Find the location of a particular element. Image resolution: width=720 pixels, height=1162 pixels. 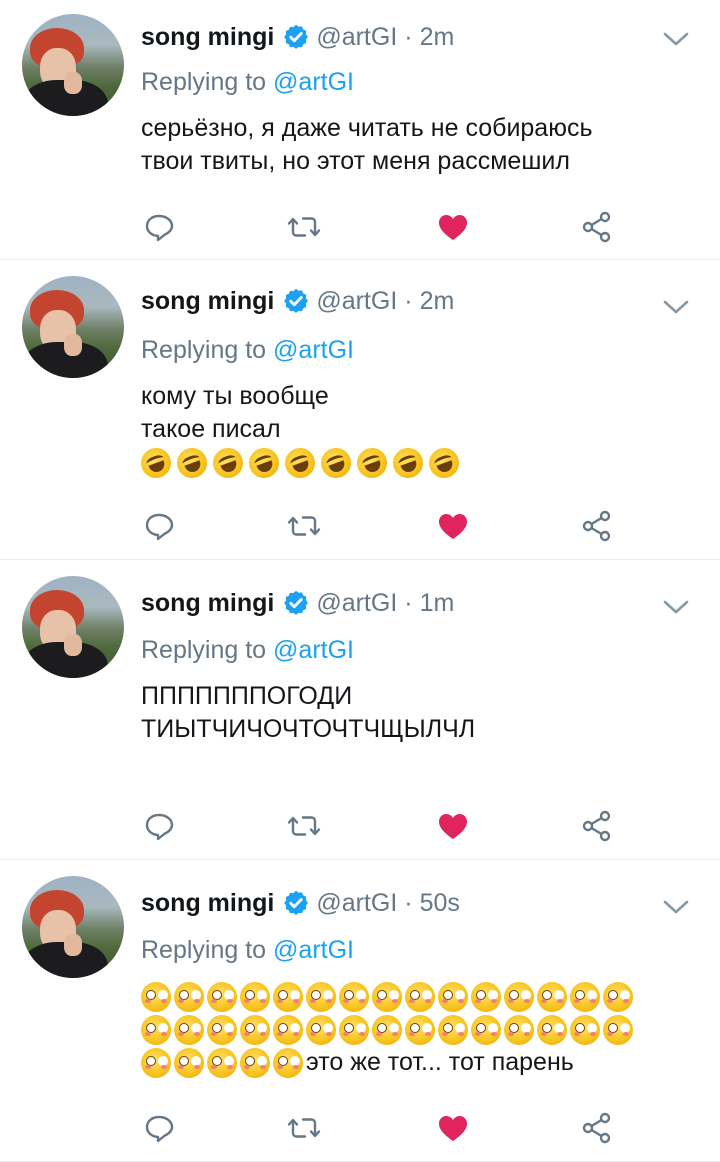

tweet-text-line: такое писал is located at coordinates (211, 429).